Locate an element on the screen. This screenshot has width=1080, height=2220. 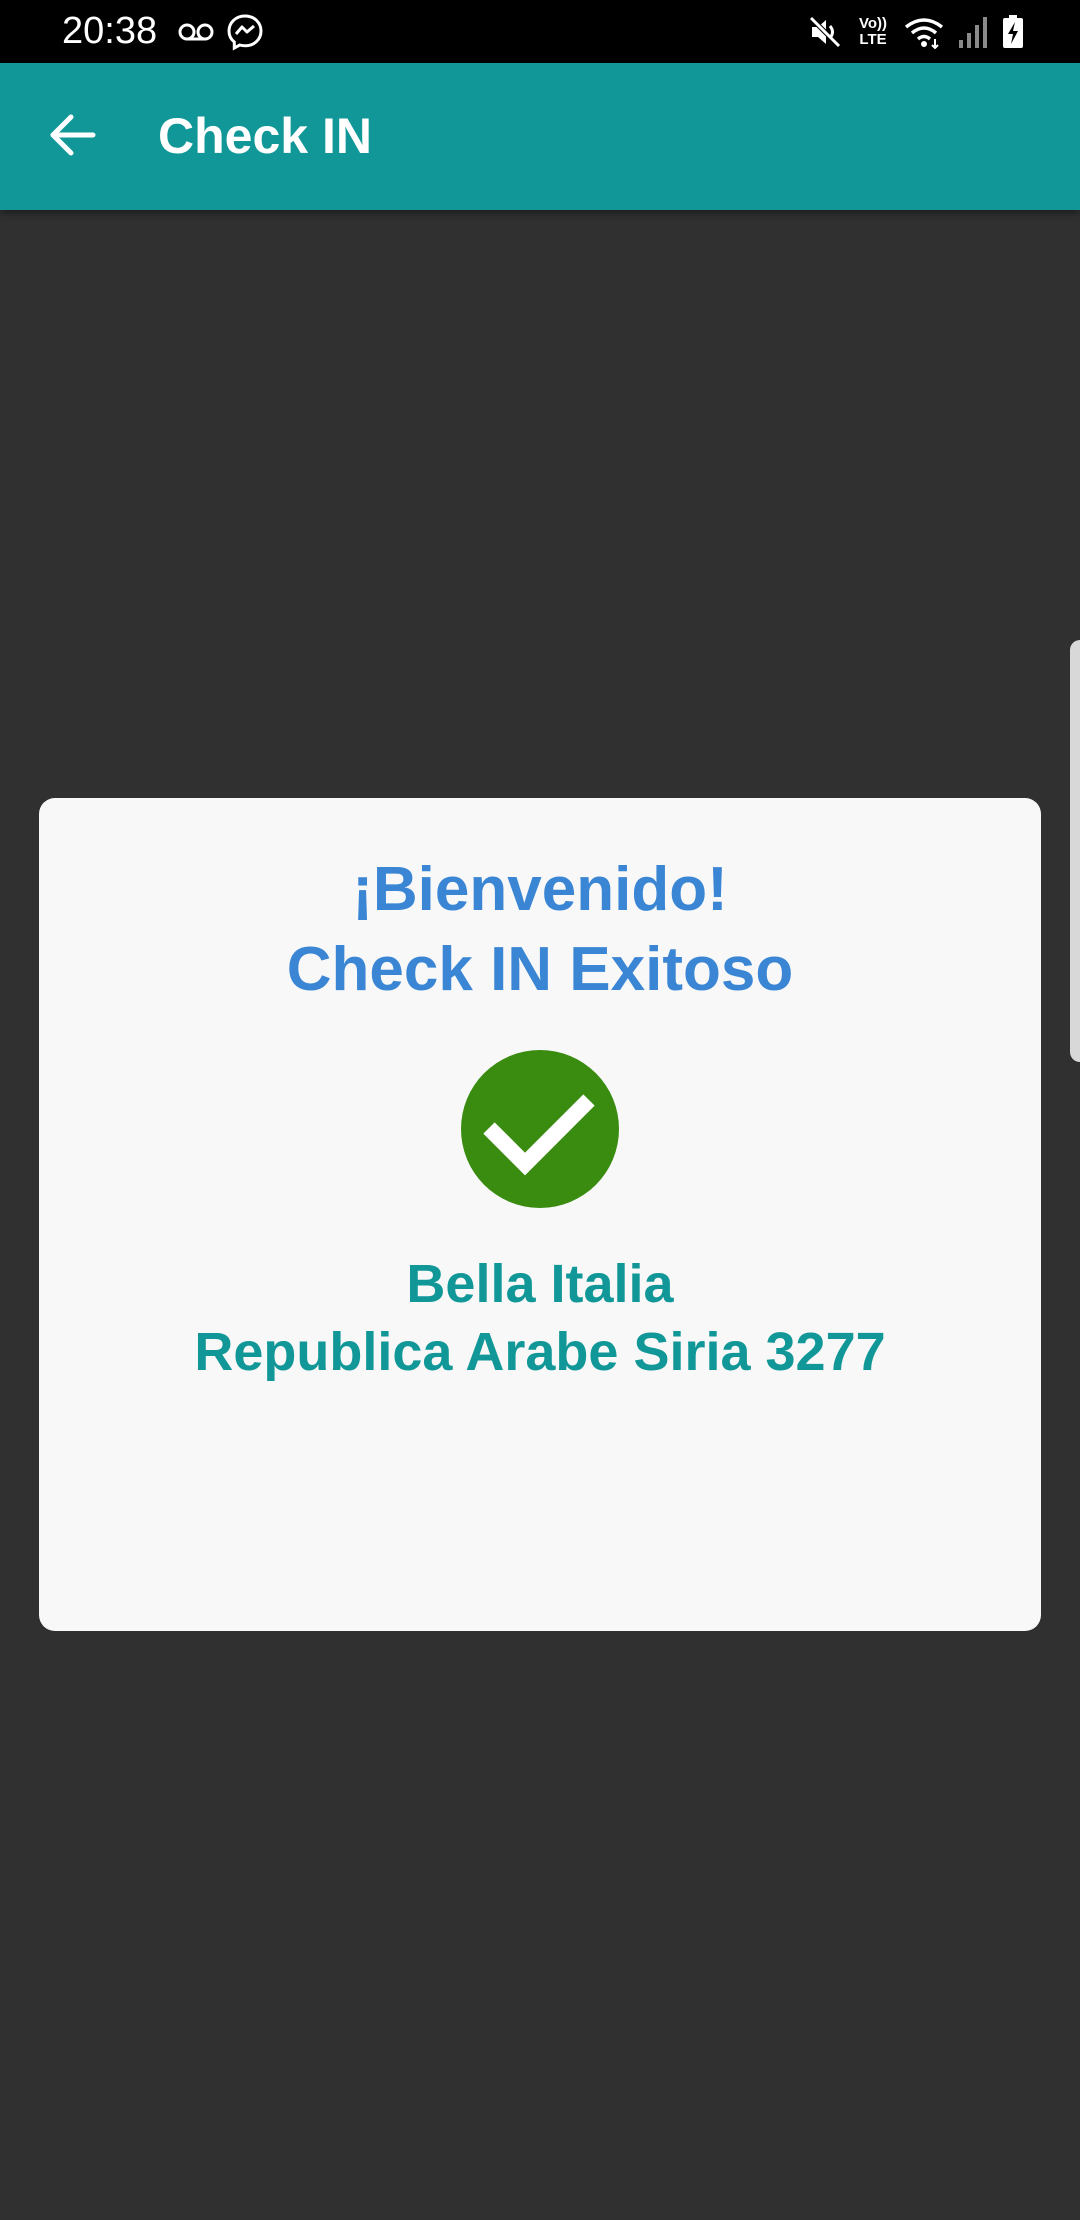
app-bar: Check IN is located at coordinates (540, 136).